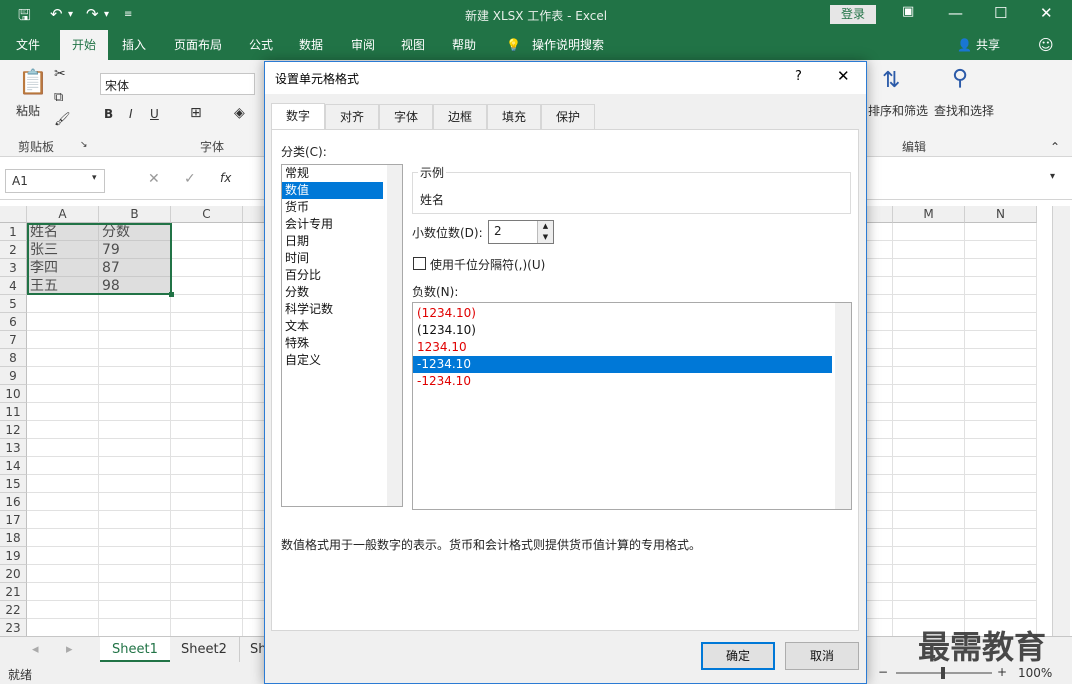 The height and width of the screenshot is (684, 1072). I want to click on zoom-out-icon: −, so click(883, 672).